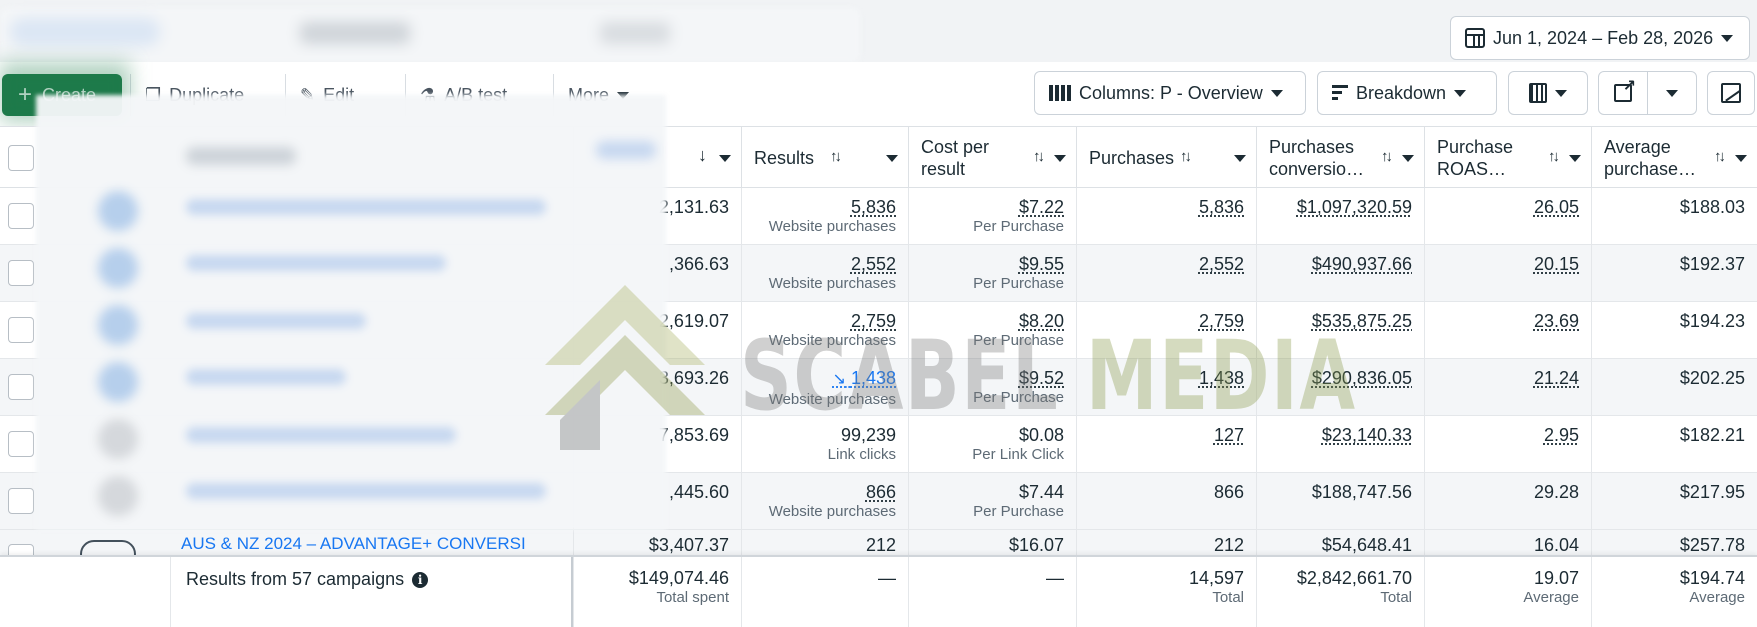 The image size is (1757, 627). I want to click on cell-results: 866 Website purchases, so click(824, 501).